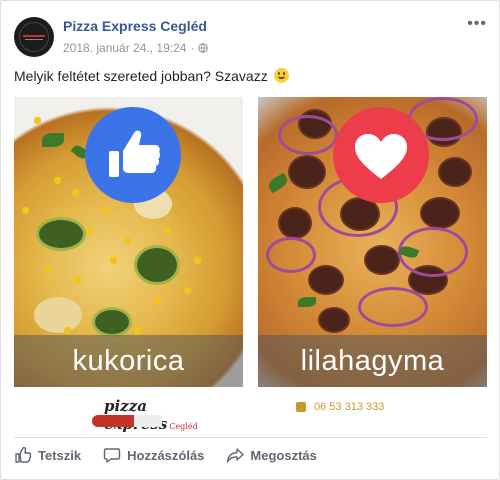 The height and width of the screenshot is (480, 500). Describe the element at coordinates (127, 421) in the screenshot. I see `train-logo-icon` at that location.